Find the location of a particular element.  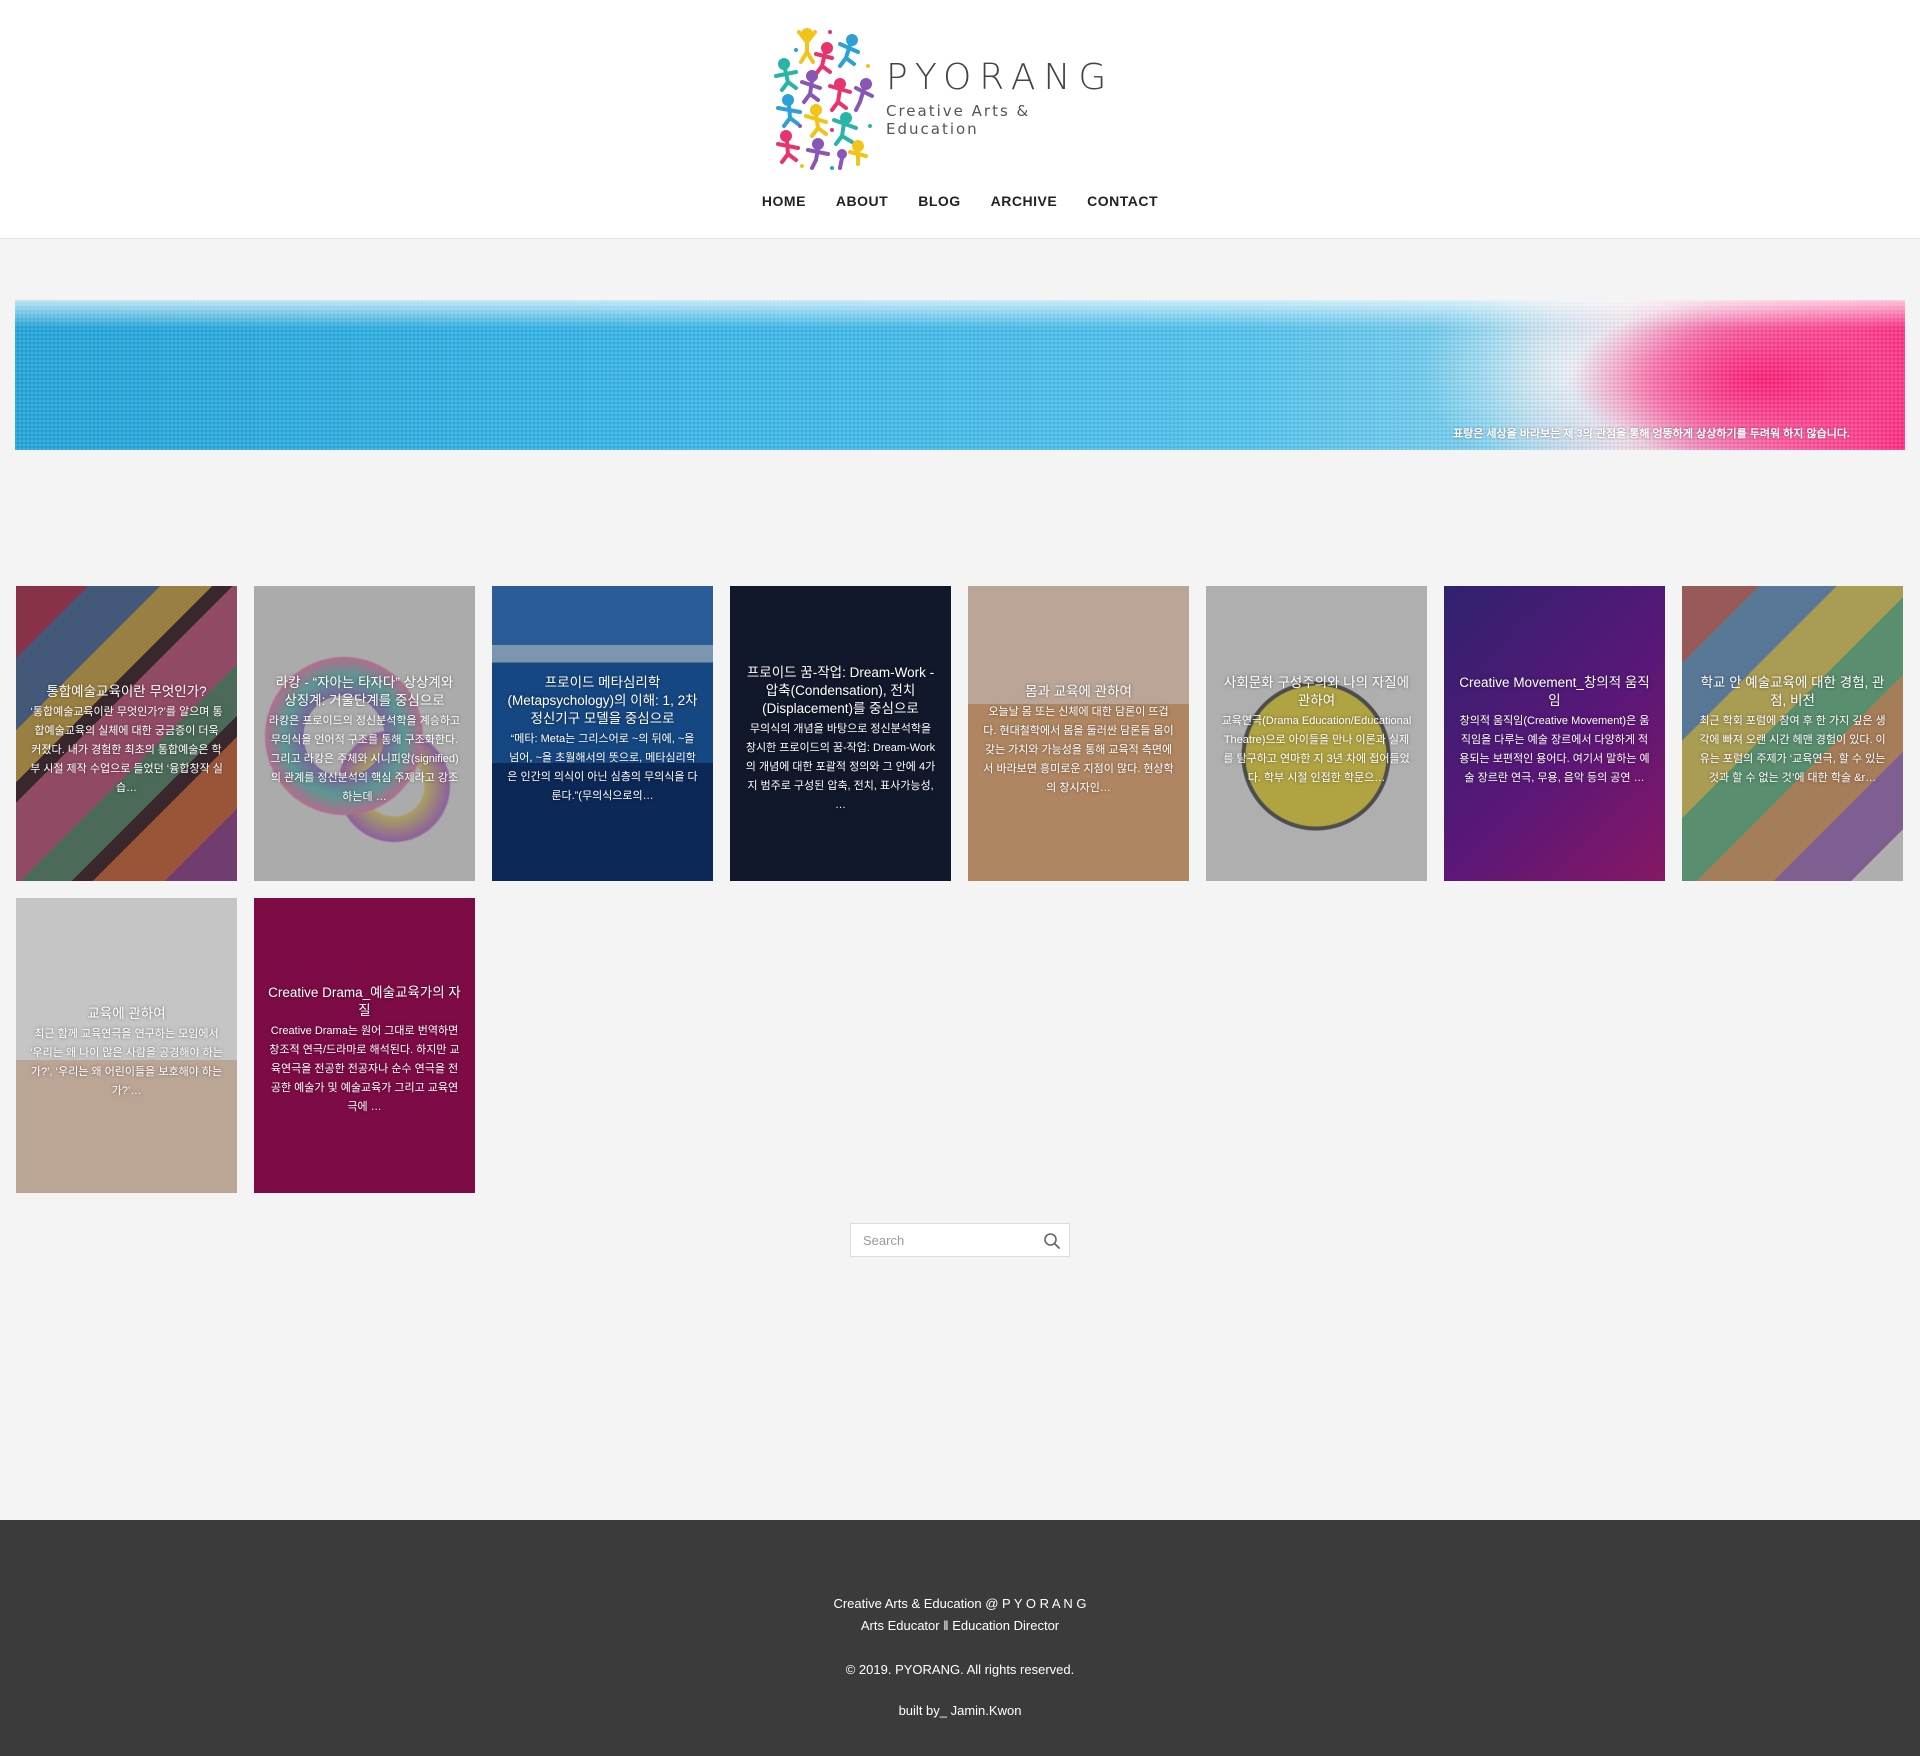

search-input is located at coordinates (941, 1240).